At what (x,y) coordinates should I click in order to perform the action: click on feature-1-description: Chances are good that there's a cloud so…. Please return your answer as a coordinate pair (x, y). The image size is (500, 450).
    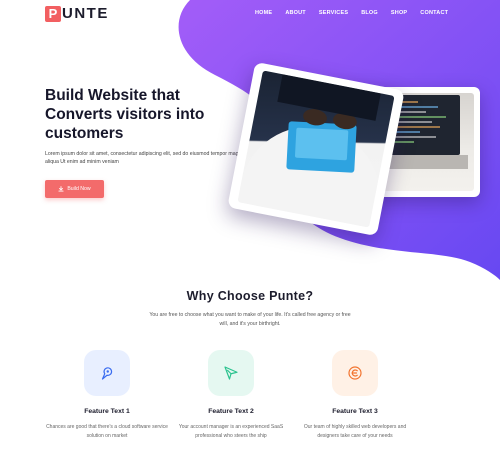
    Looking at the image, I should click on (107, 431).